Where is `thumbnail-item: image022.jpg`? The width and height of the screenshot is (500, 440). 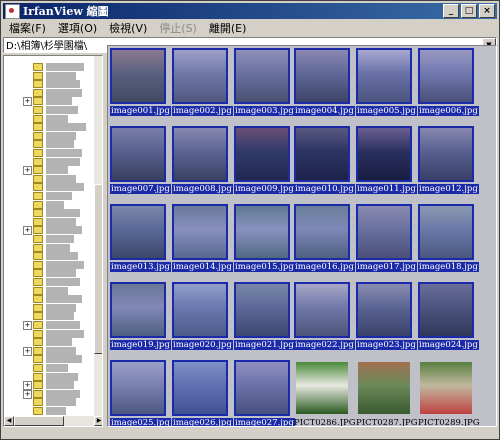
thumbnail-item: image022.jpg is located at coordinates (324, 318).